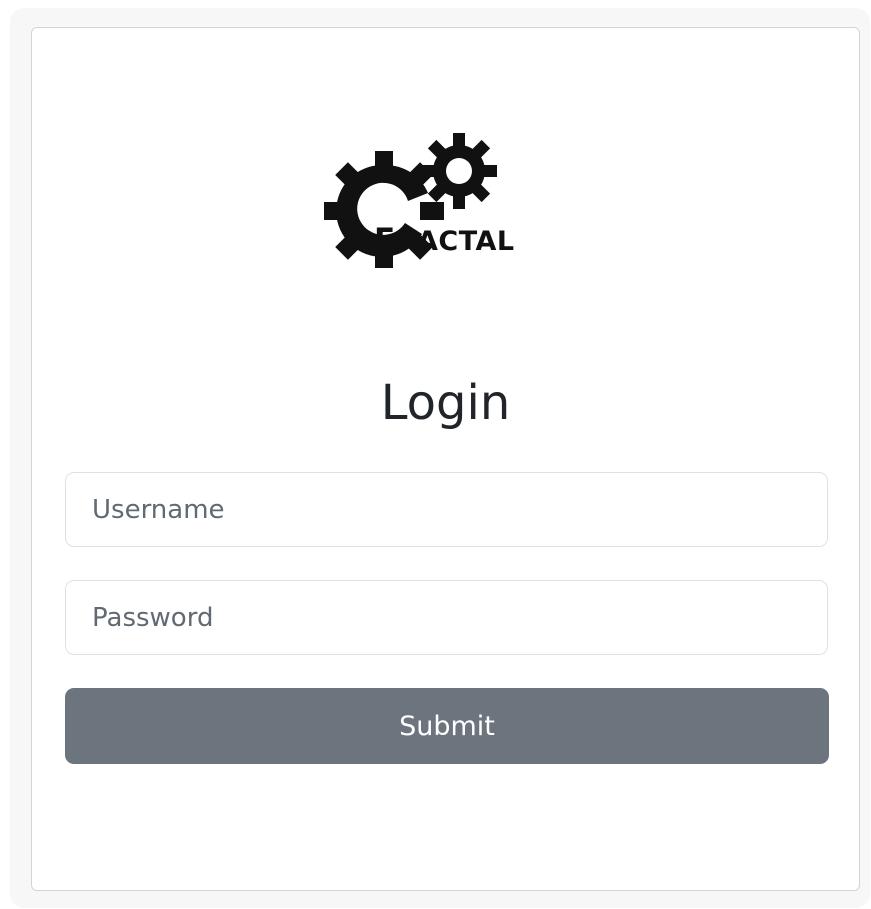 Image resolution: width=871 pixels, height=909 pixels. Describe the element at coordinates (446, 617) in the screenshot. I see `password-input` at that location.